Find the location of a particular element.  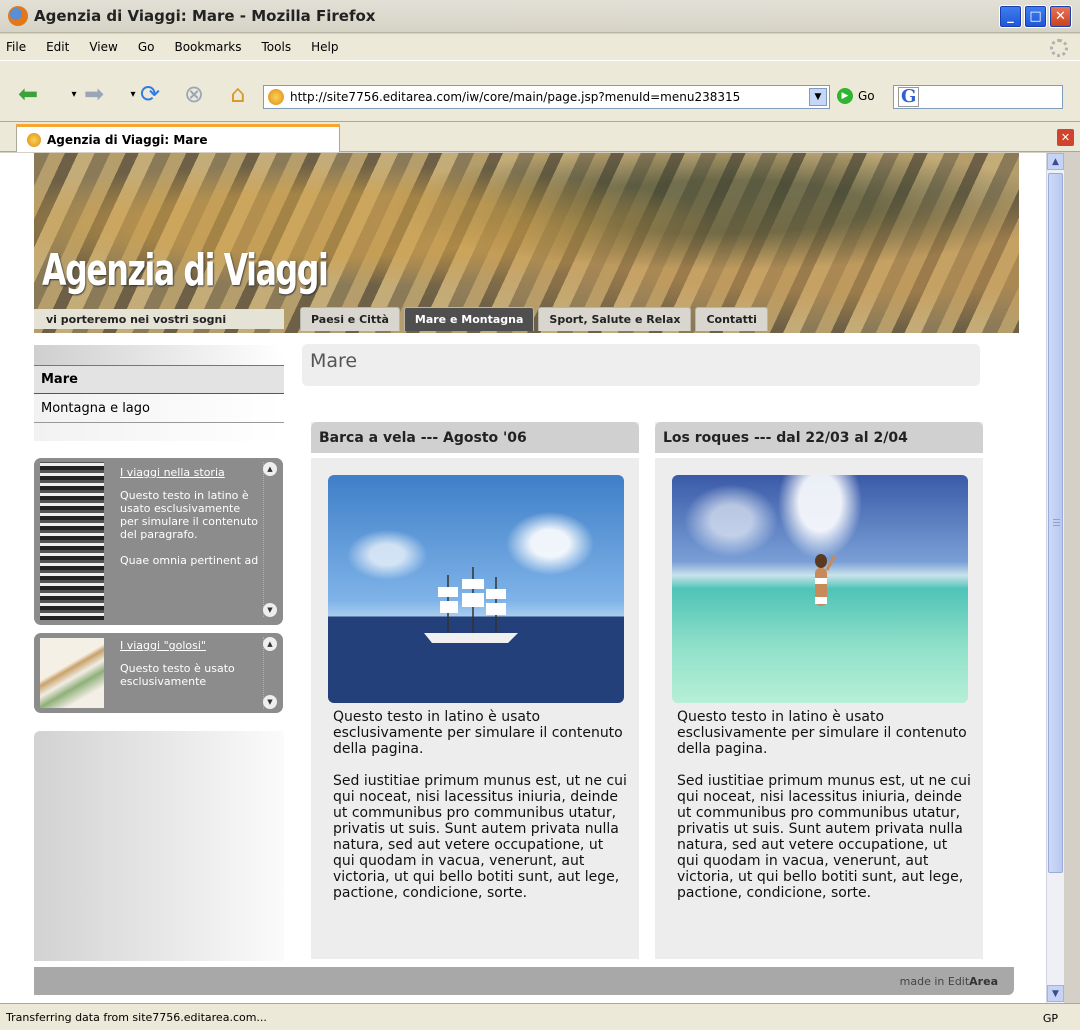

maximize-button: □ is located at coordinates (1035, 16).